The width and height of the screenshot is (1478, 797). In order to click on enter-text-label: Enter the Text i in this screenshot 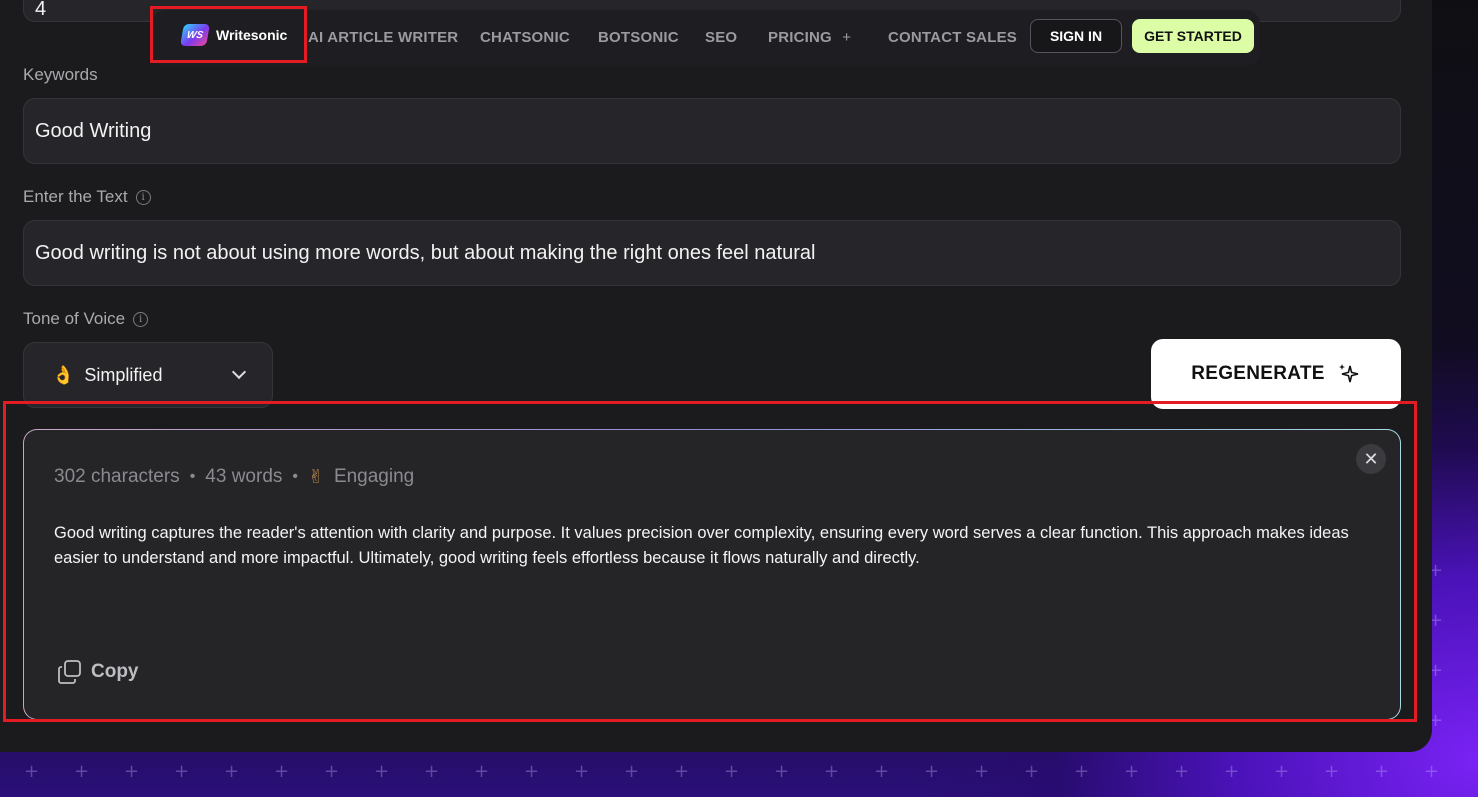, I will do `click(87, 197)`.